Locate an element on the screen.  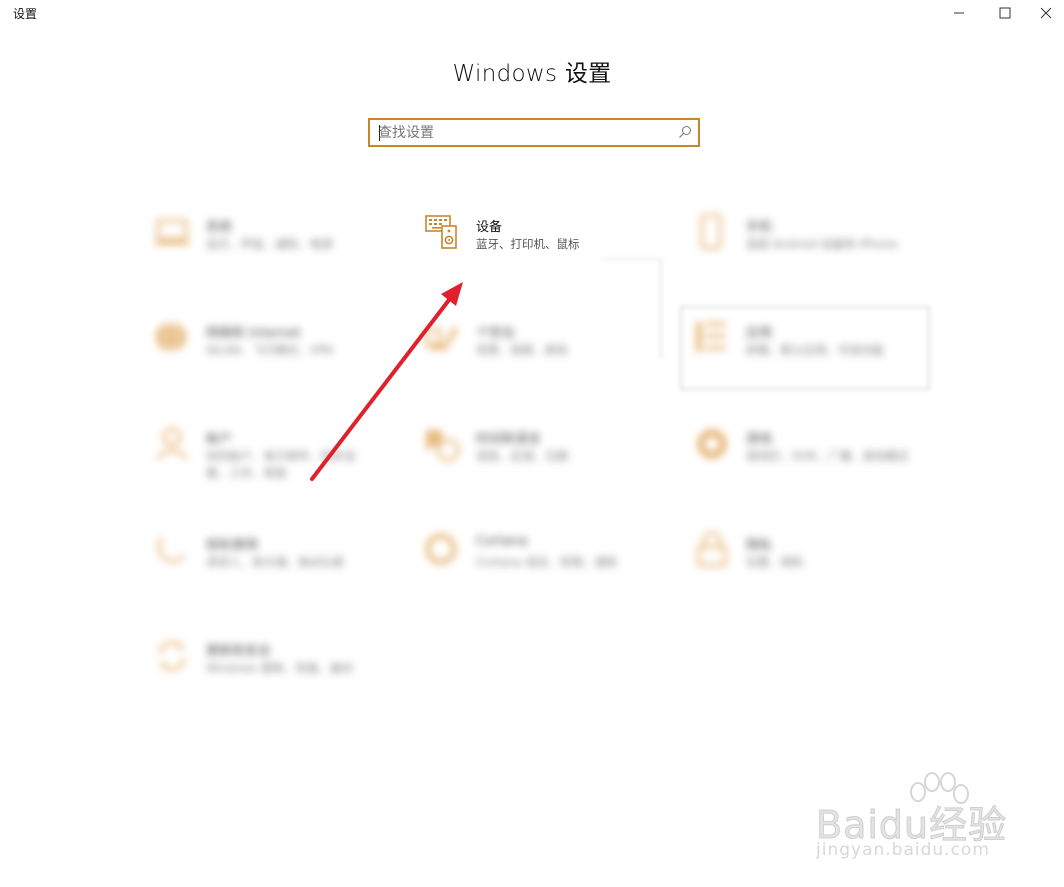
tile-ease-of-access: 轻松使用 讲述人、放大镜、高对比度 is located at coordinates (269, 562).